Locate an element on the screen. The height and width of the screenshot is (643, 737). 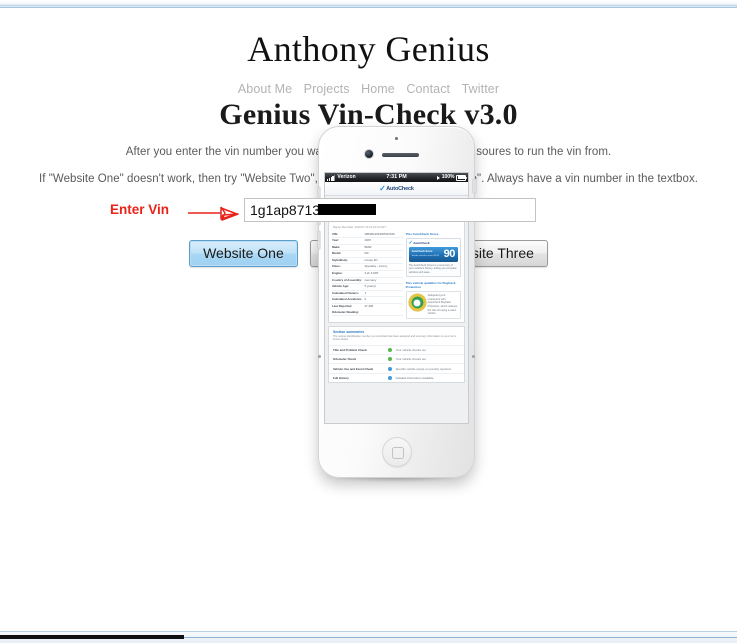
spec-value: 0 is located at coordinates (365, 299).